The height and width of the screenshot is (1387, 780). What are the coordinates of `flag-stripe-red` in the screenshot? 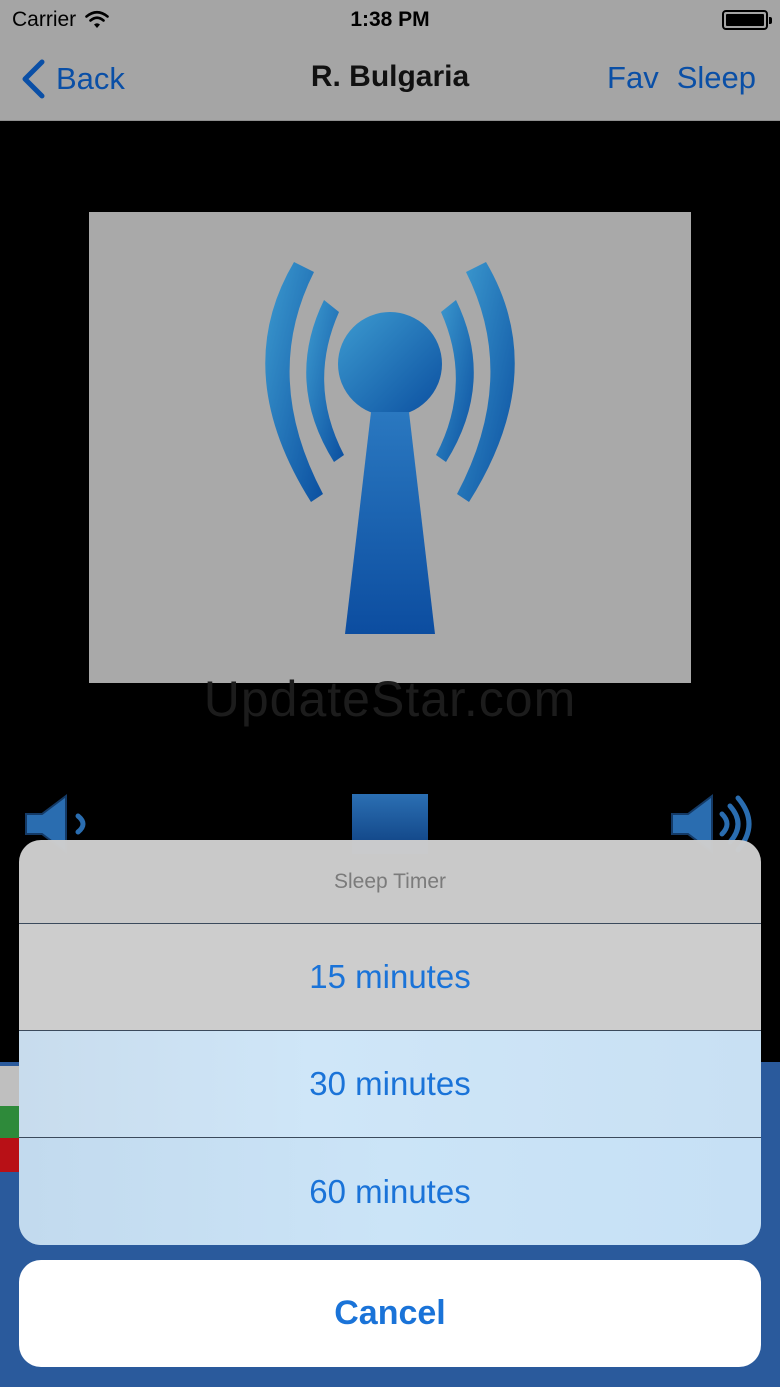 It's located at (10, 1155).